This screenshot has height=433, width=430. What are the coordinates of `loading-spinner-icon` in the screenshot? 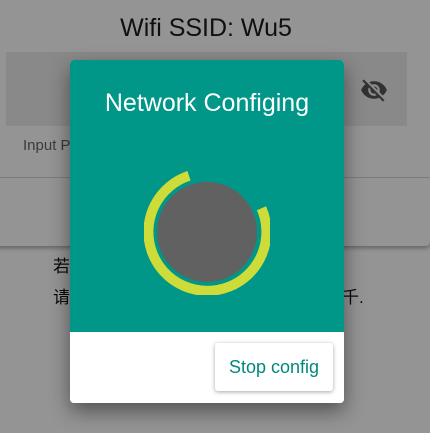 It's located at (207, 233).